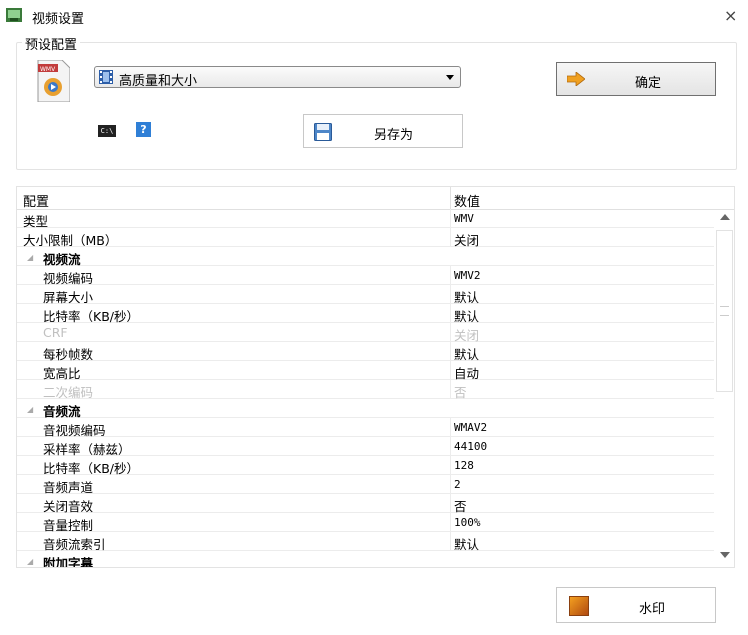 The height and width of the screenshot is (635, 748). What do you see at coordinates (467, 275) in the screenshot?
I see `grid-row-value: WMV2` at bounding box center [467, 275].